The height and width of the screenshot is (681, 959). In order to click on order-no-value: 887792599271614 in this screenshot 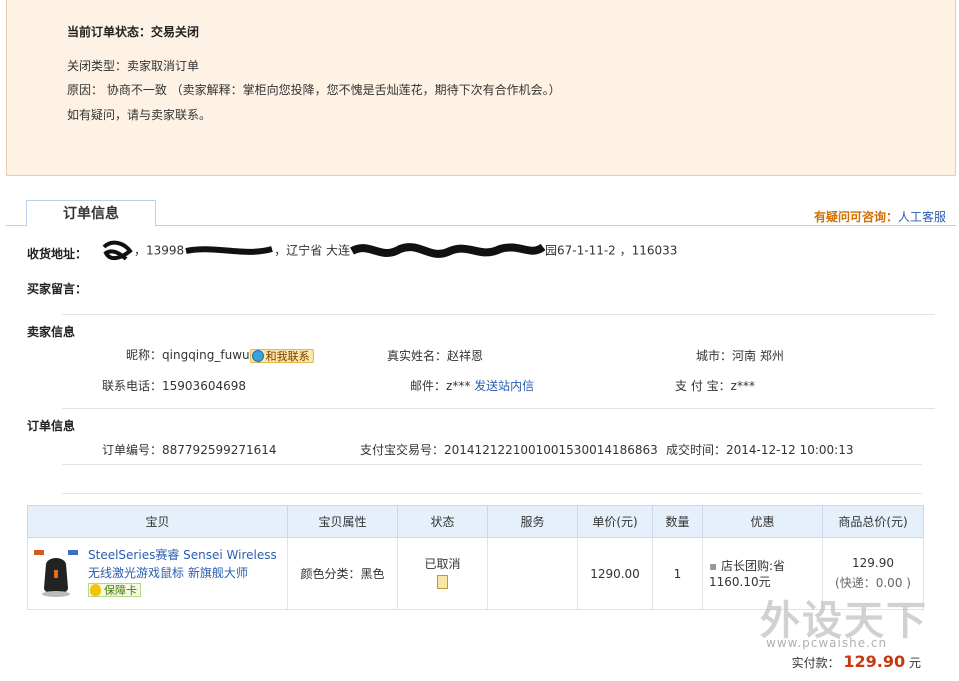, I will do `click(219, 450)`.